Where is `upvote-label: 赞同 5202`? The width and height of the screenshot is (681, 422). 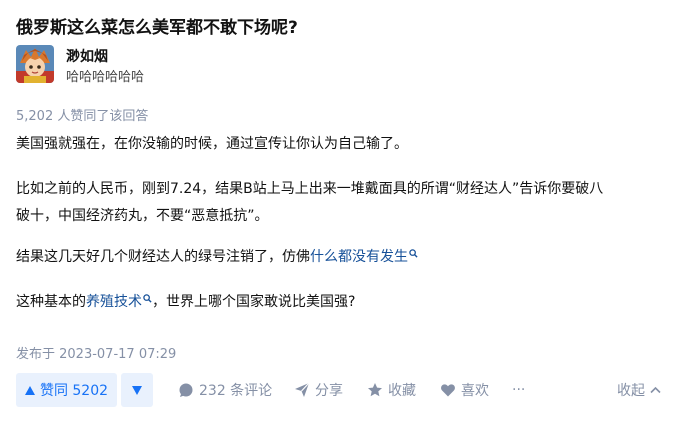 upvote-label: 赞同 5202 is located at coordinates (74, 391).